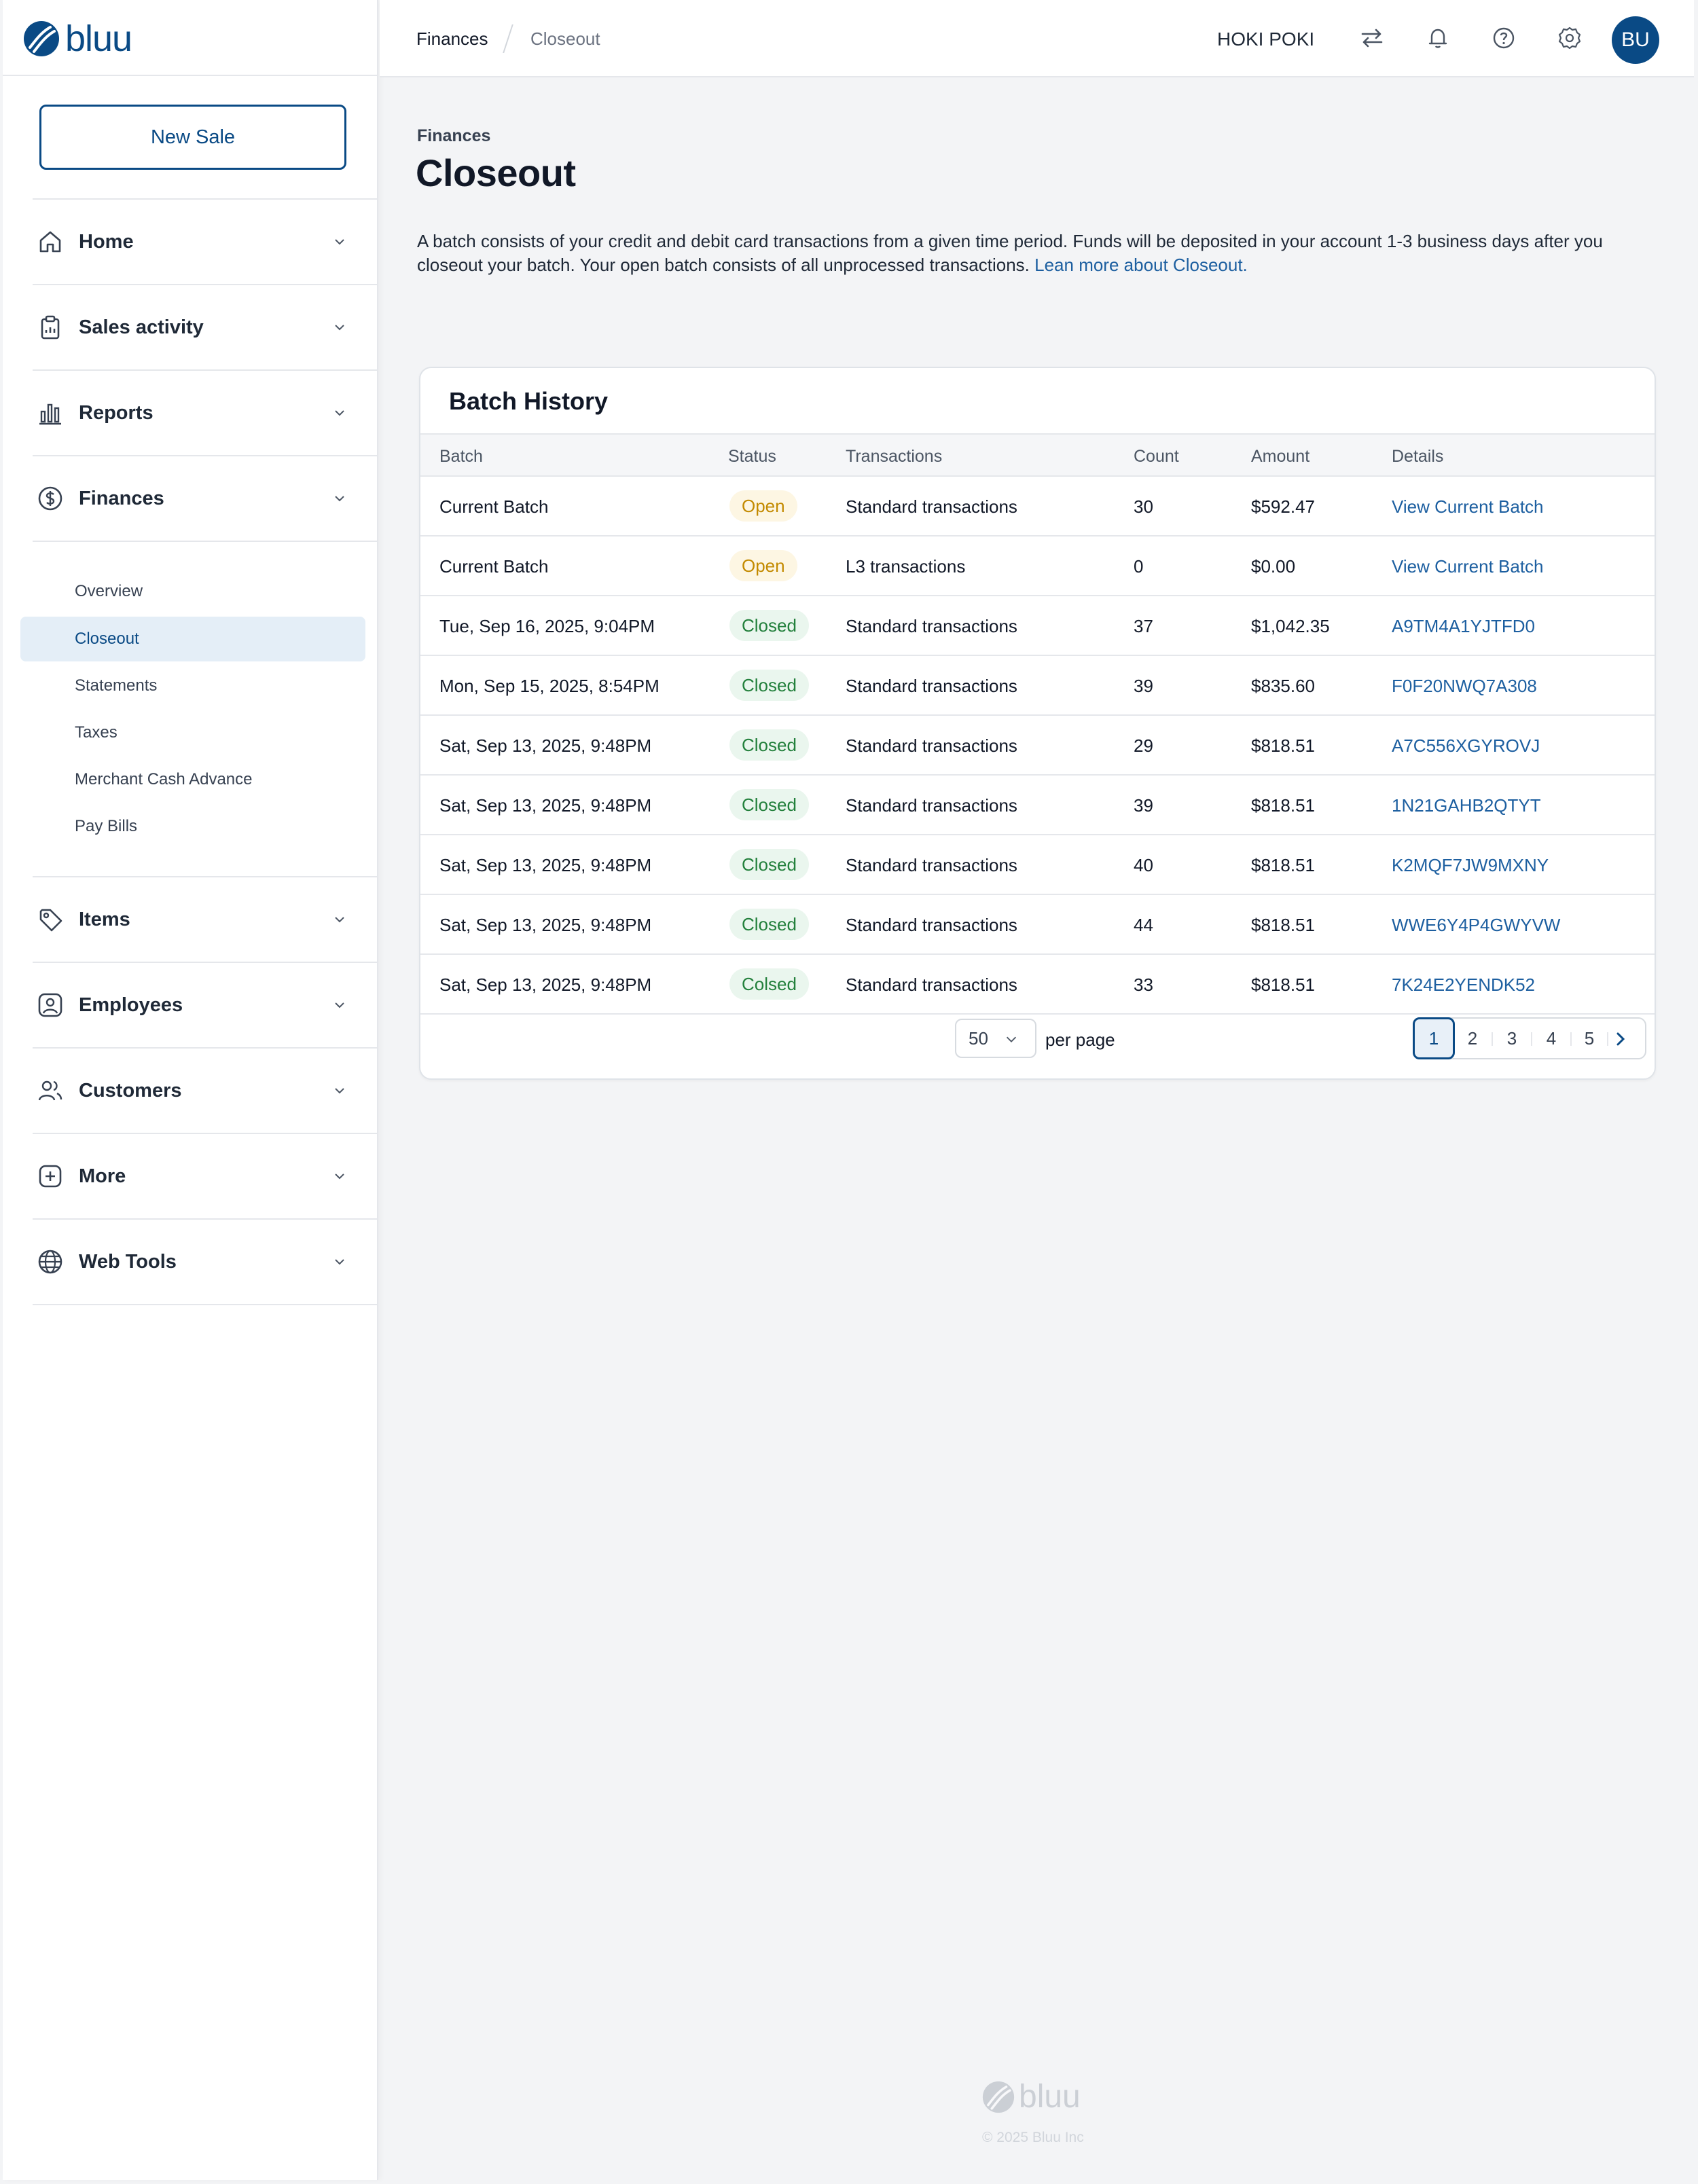 The height and width of the screenshot is (2184, 1698). Describe the element at coordinates (98, 38) in the screenshot. I see `logo-text: bluu` at that location.